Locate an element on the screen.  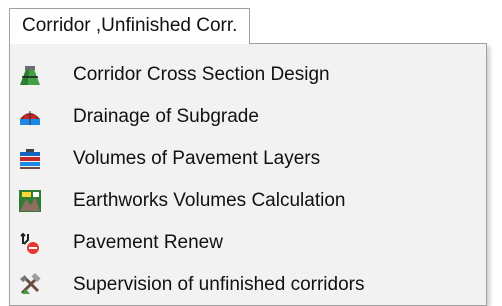
menu-item-supervision-of-unfinished-corridors: Supervision of unfinished corridors is located at coordinates (248, 285).